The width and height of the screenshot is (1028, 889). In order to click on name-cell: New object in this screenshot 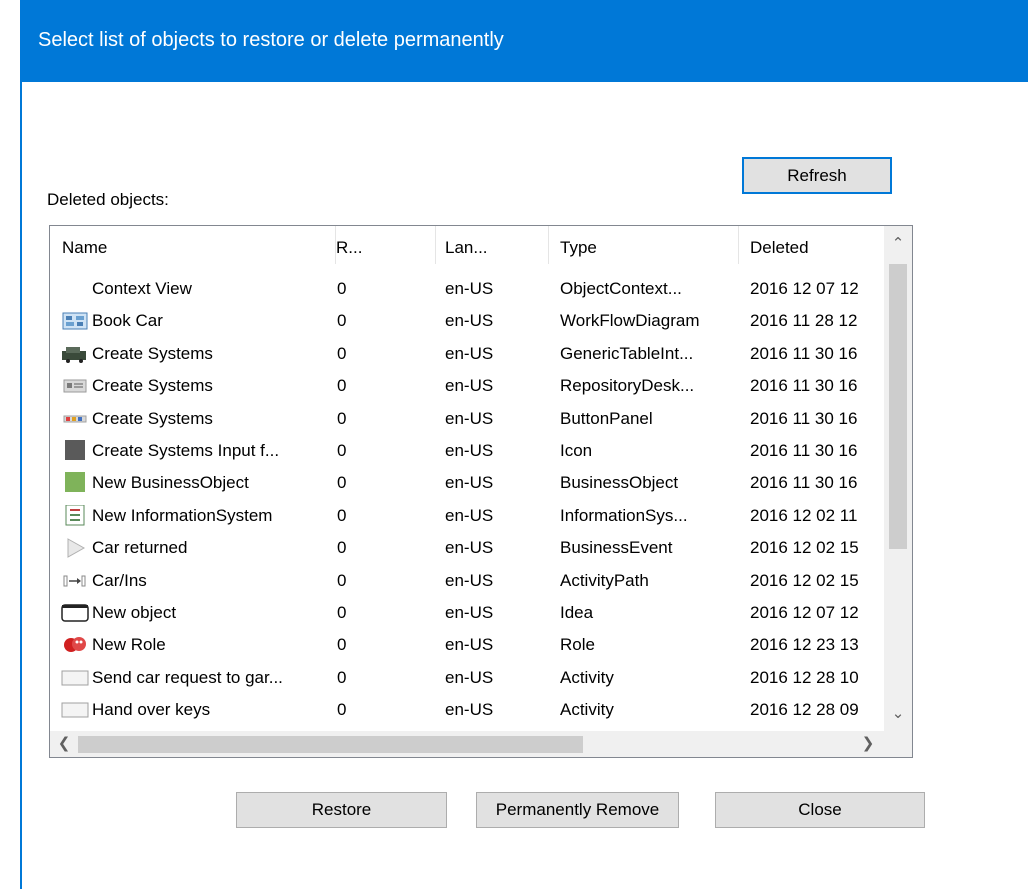, I will do `click(200, 613)`.